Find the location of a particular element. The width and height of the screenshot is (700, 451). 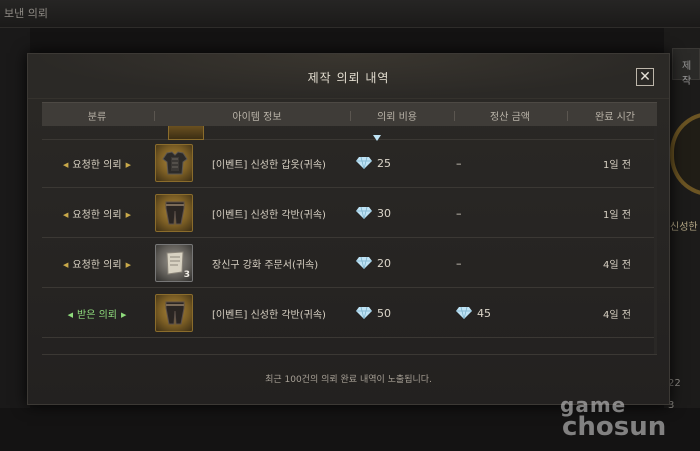

request-fee: 30 is located at coordinates (373, 213).